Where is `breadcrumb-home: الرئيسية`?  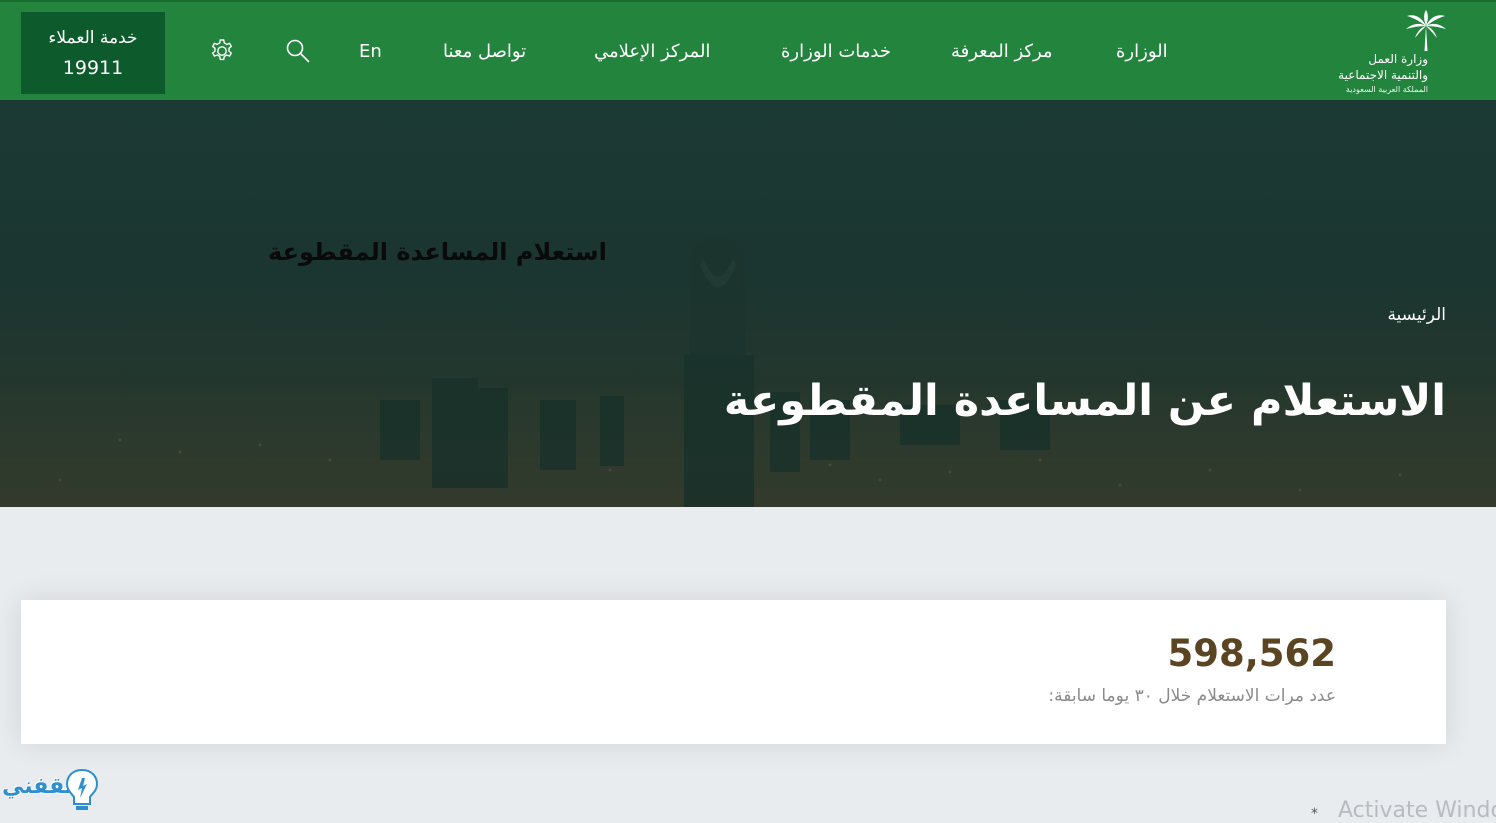
breadcrumb-home: الرئيسية is located at coordinates (1416, 315).